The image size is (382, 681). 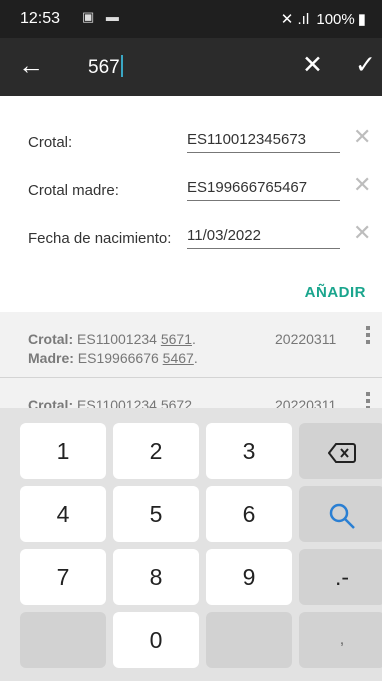 What do you see at coordinates (263, 140) in the screenshot?
I see `crotal-field: ES110012345673` at bounding box center [263, 140].